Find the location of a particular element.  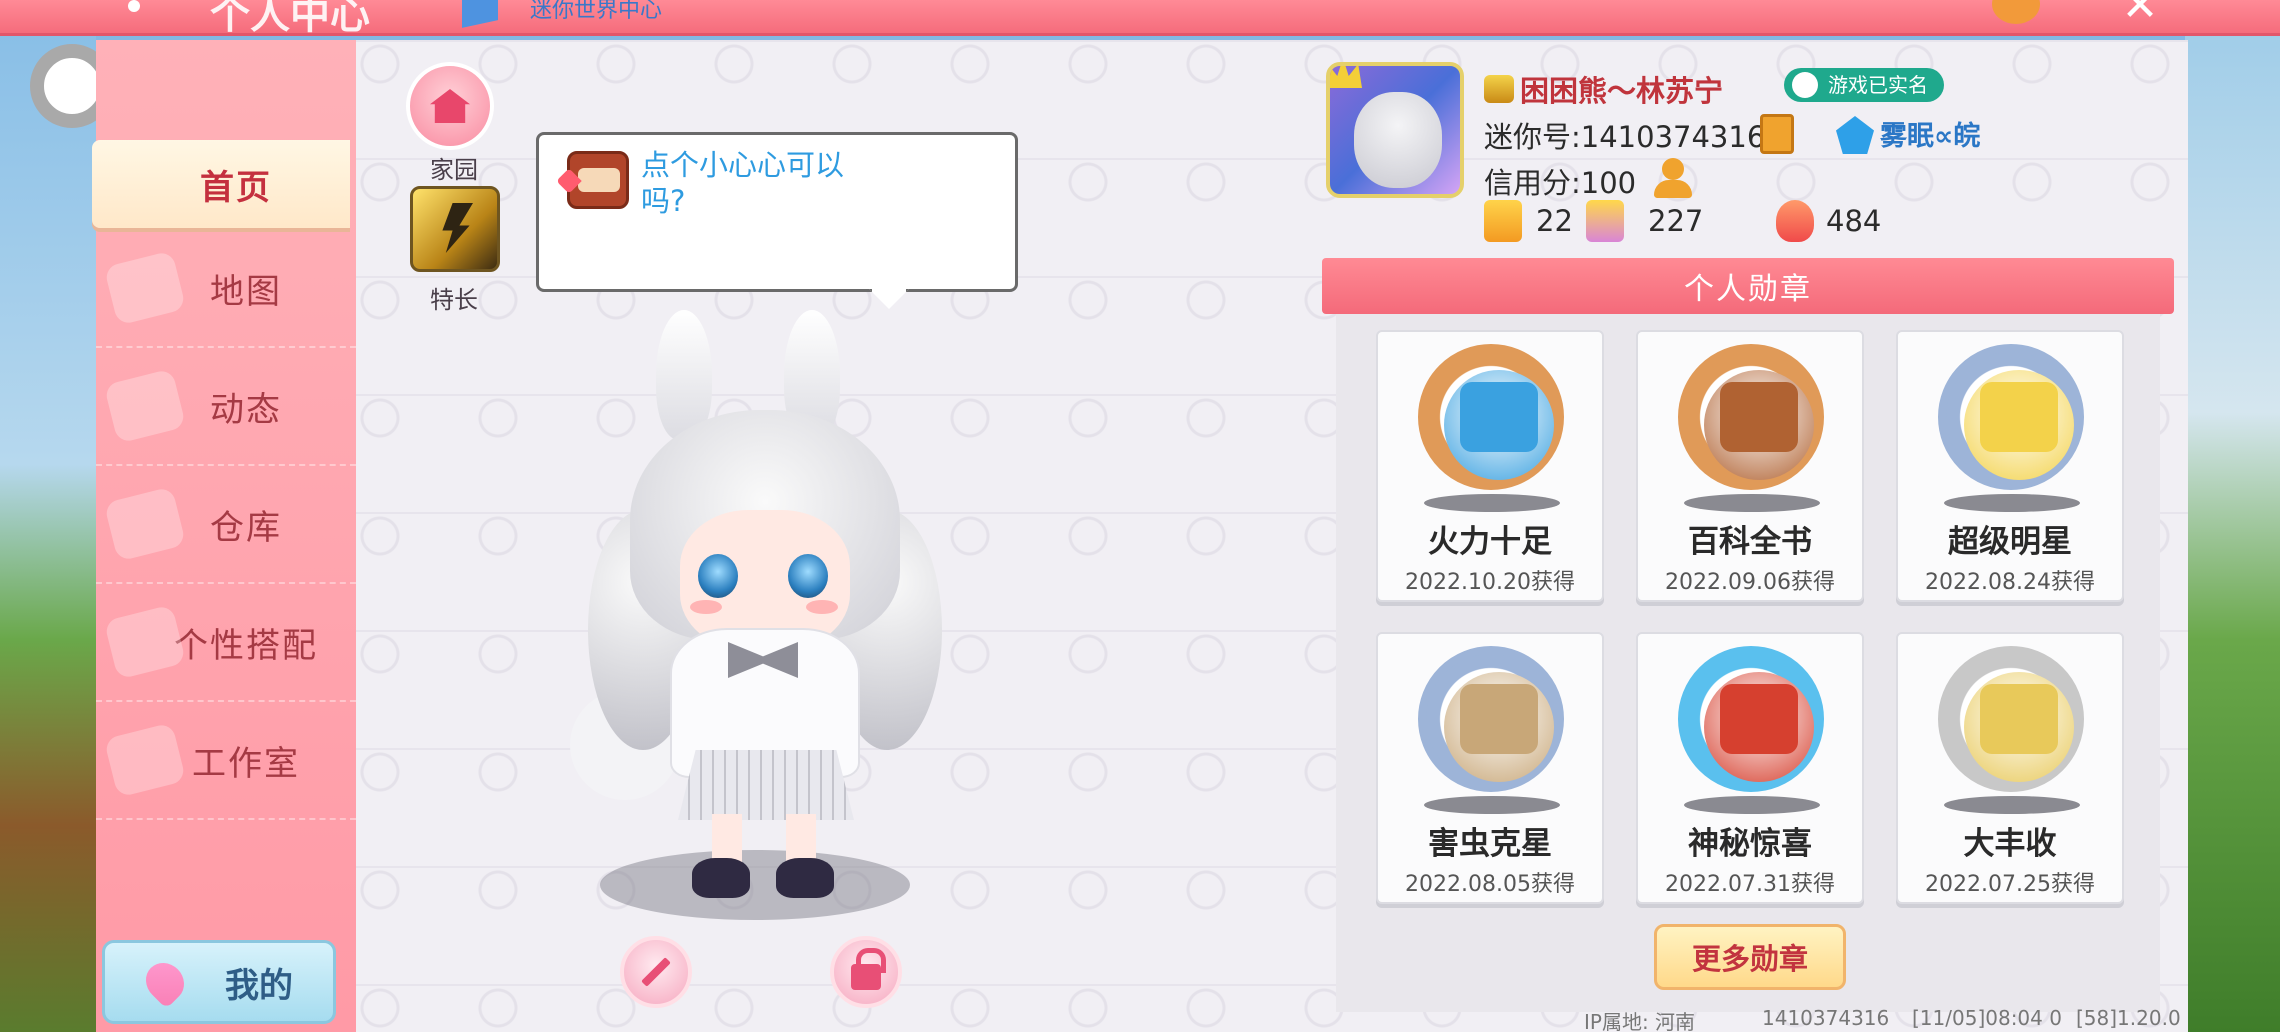

sidebar-item-storage: 仓库 is located at coordinates (226, 525).